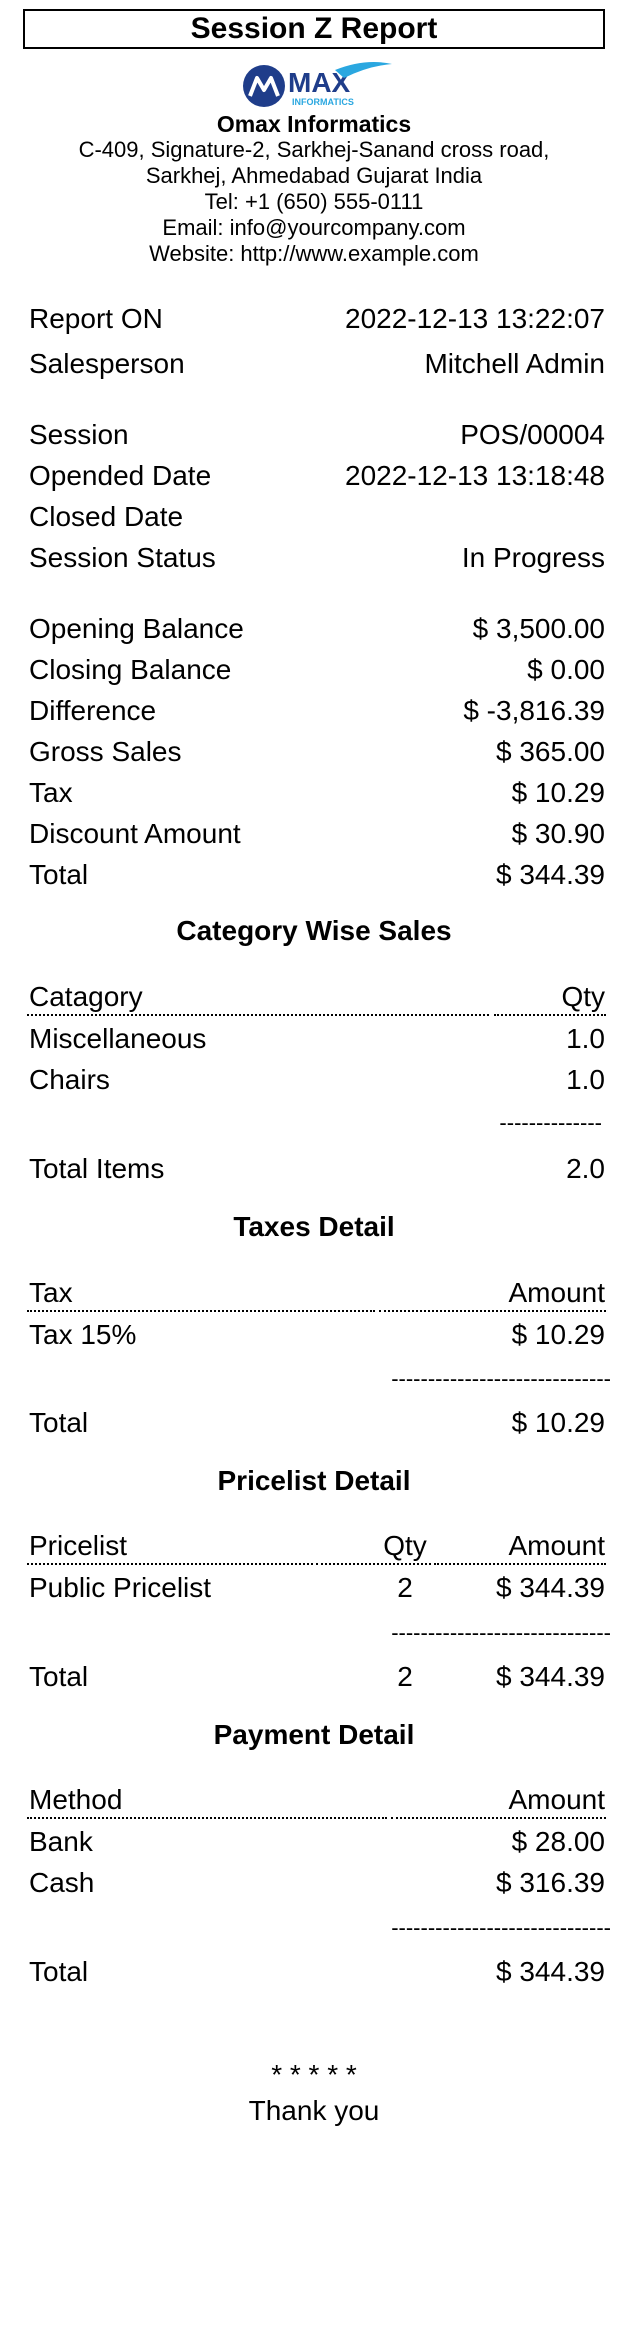  Describe the element at coordinates (317, 875) in the screenshot. I see `total-row: Total $ 344.39` at that location.